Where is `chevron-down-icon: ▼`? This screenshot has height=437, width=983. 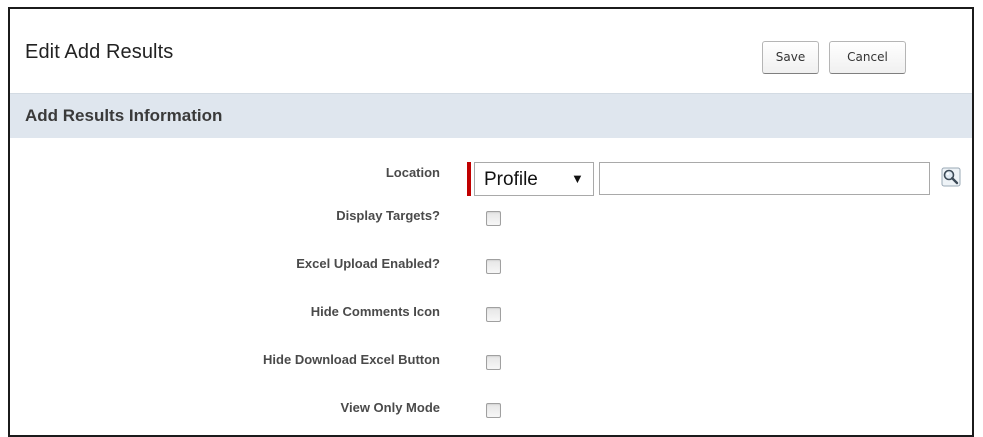 chevron-down-icon: ▼ is located at coordinates (577, 178).